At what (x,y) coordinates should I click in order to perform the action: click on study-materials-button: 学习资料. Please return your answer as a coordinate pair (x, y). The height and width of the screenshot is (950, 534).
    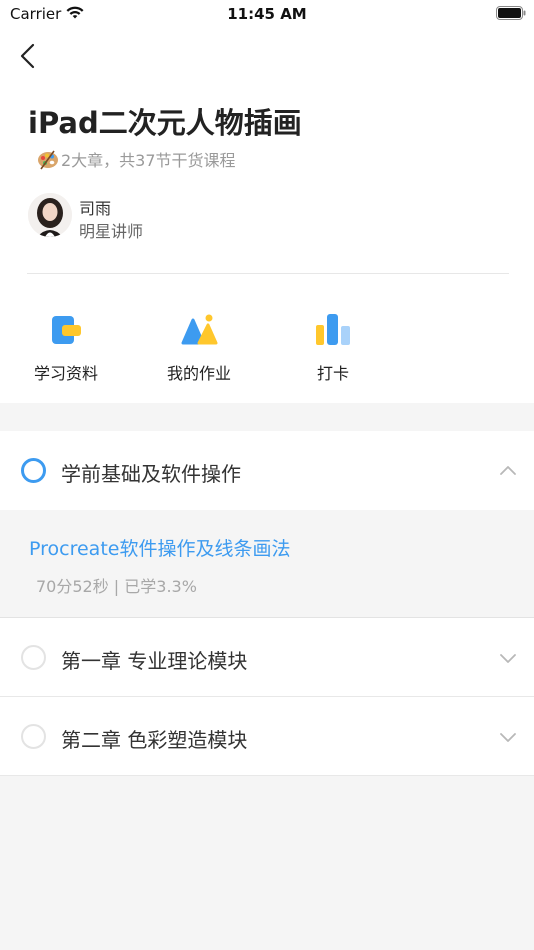
    Looking at the image, I should click on (66, 348).